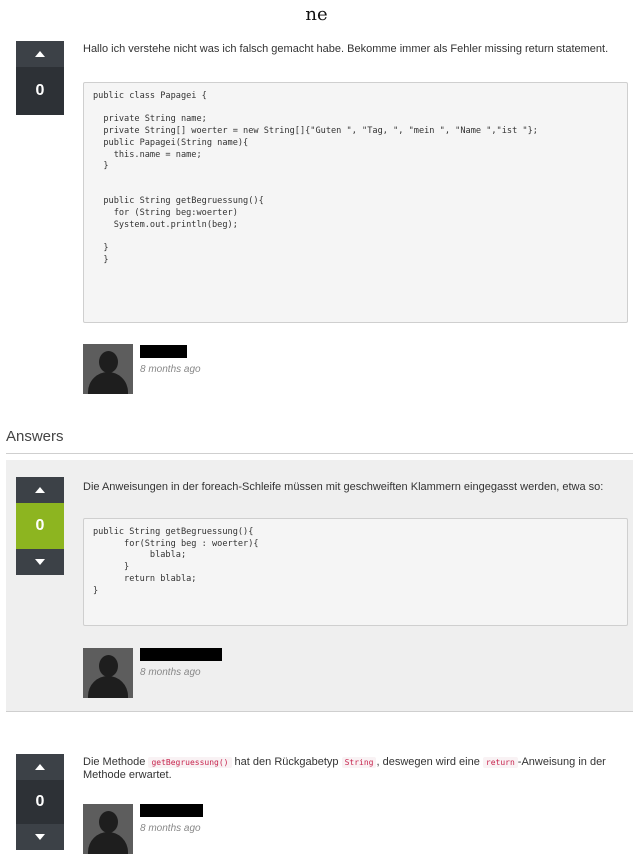 The image size is (633, 854). What do you see at coordinates (170, 369) in the screenshot?
I see `question-timestamp: 8 months ago` at bounding box center [170, 369].